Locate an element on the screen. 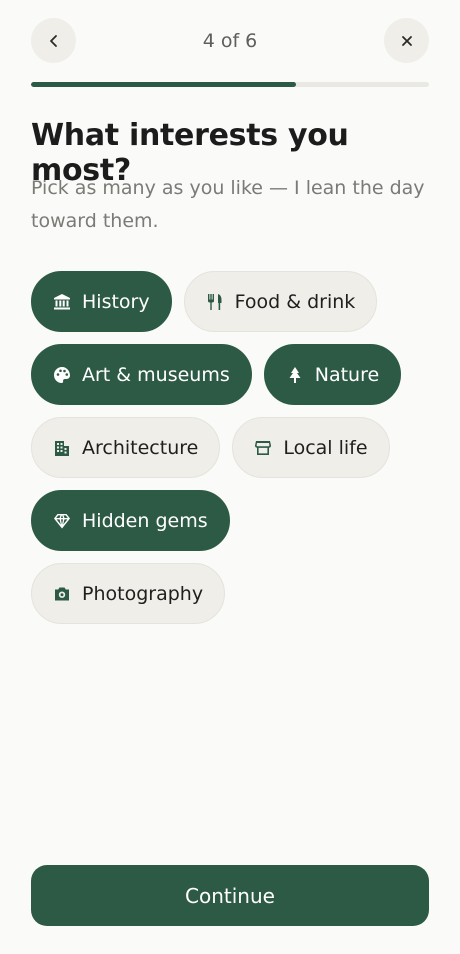 The width and height of the screenshot is (460, 954). close-button is located at coordinates (406, 40).